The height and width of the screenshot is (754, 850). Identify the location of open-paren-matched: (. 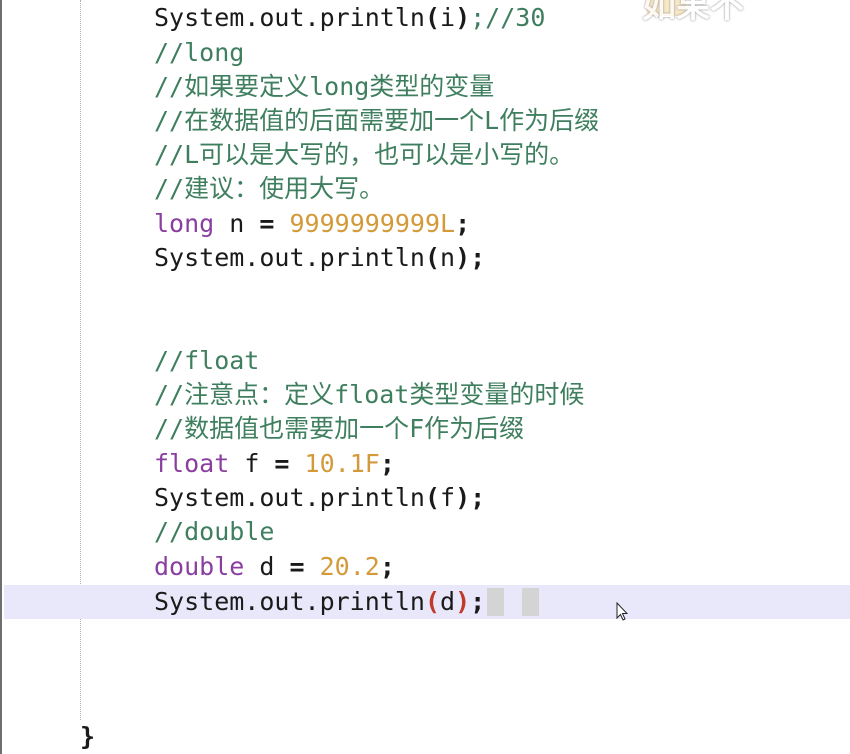
(432, 601).